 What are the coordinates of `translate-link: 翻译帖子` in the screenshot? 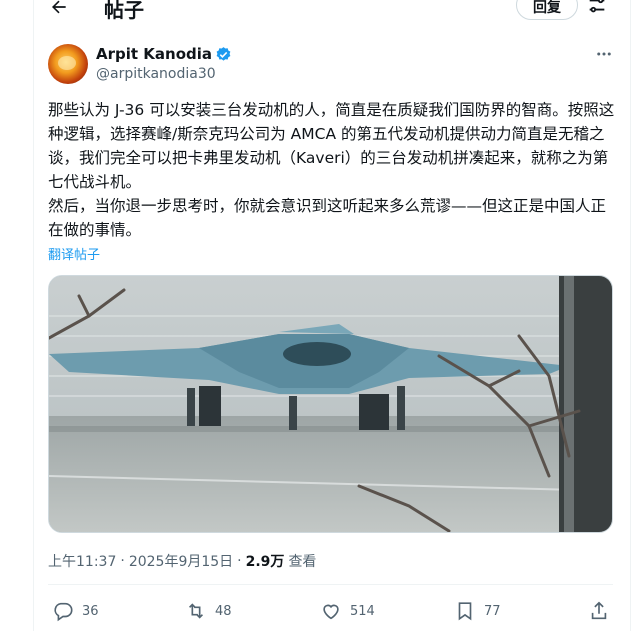 It's located at (74, 253).